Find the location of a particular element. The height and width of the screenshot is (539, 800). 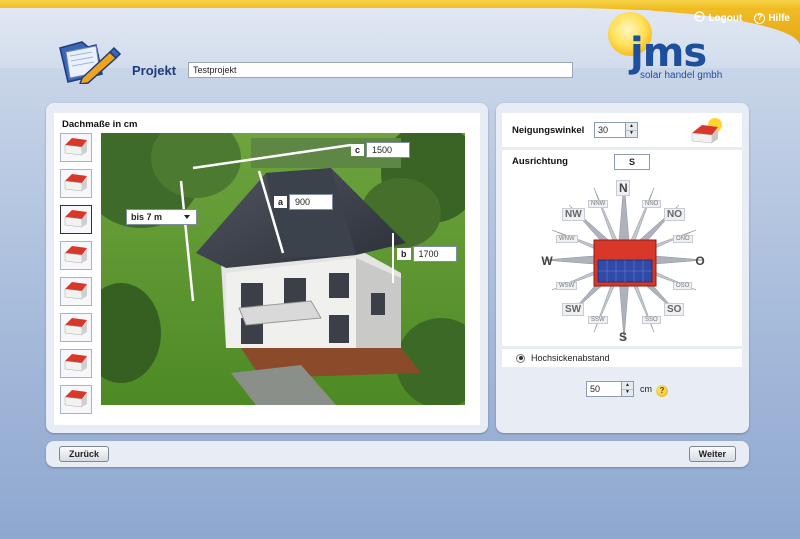

company-logo: jms solar handel gmbh is located at coordinates (665, 49).